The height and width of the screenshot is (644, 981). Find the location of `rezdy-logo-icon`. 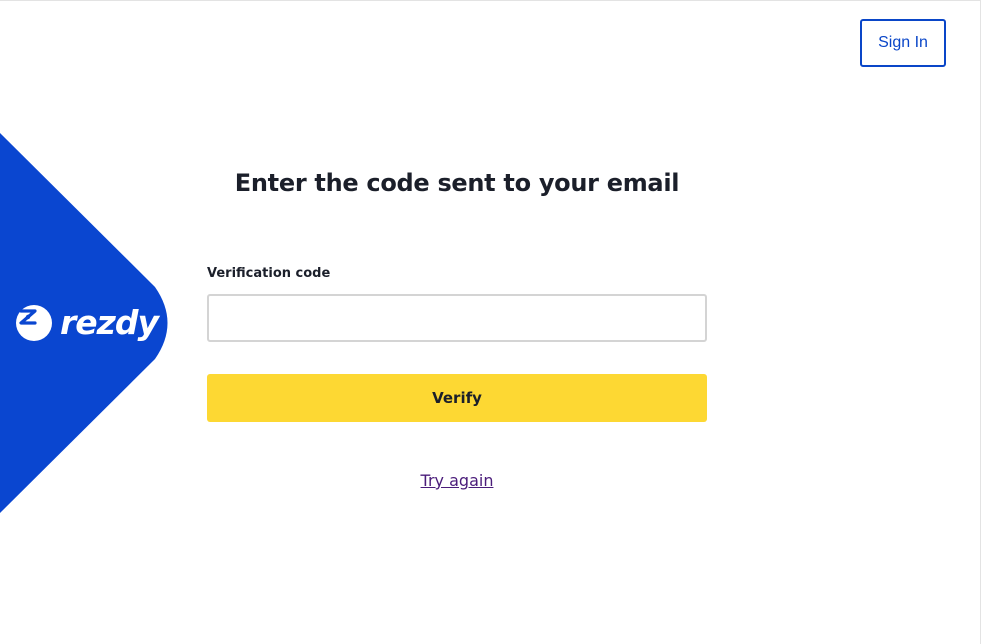

rezdy-logo-icon is located at coordinates (34, 323).